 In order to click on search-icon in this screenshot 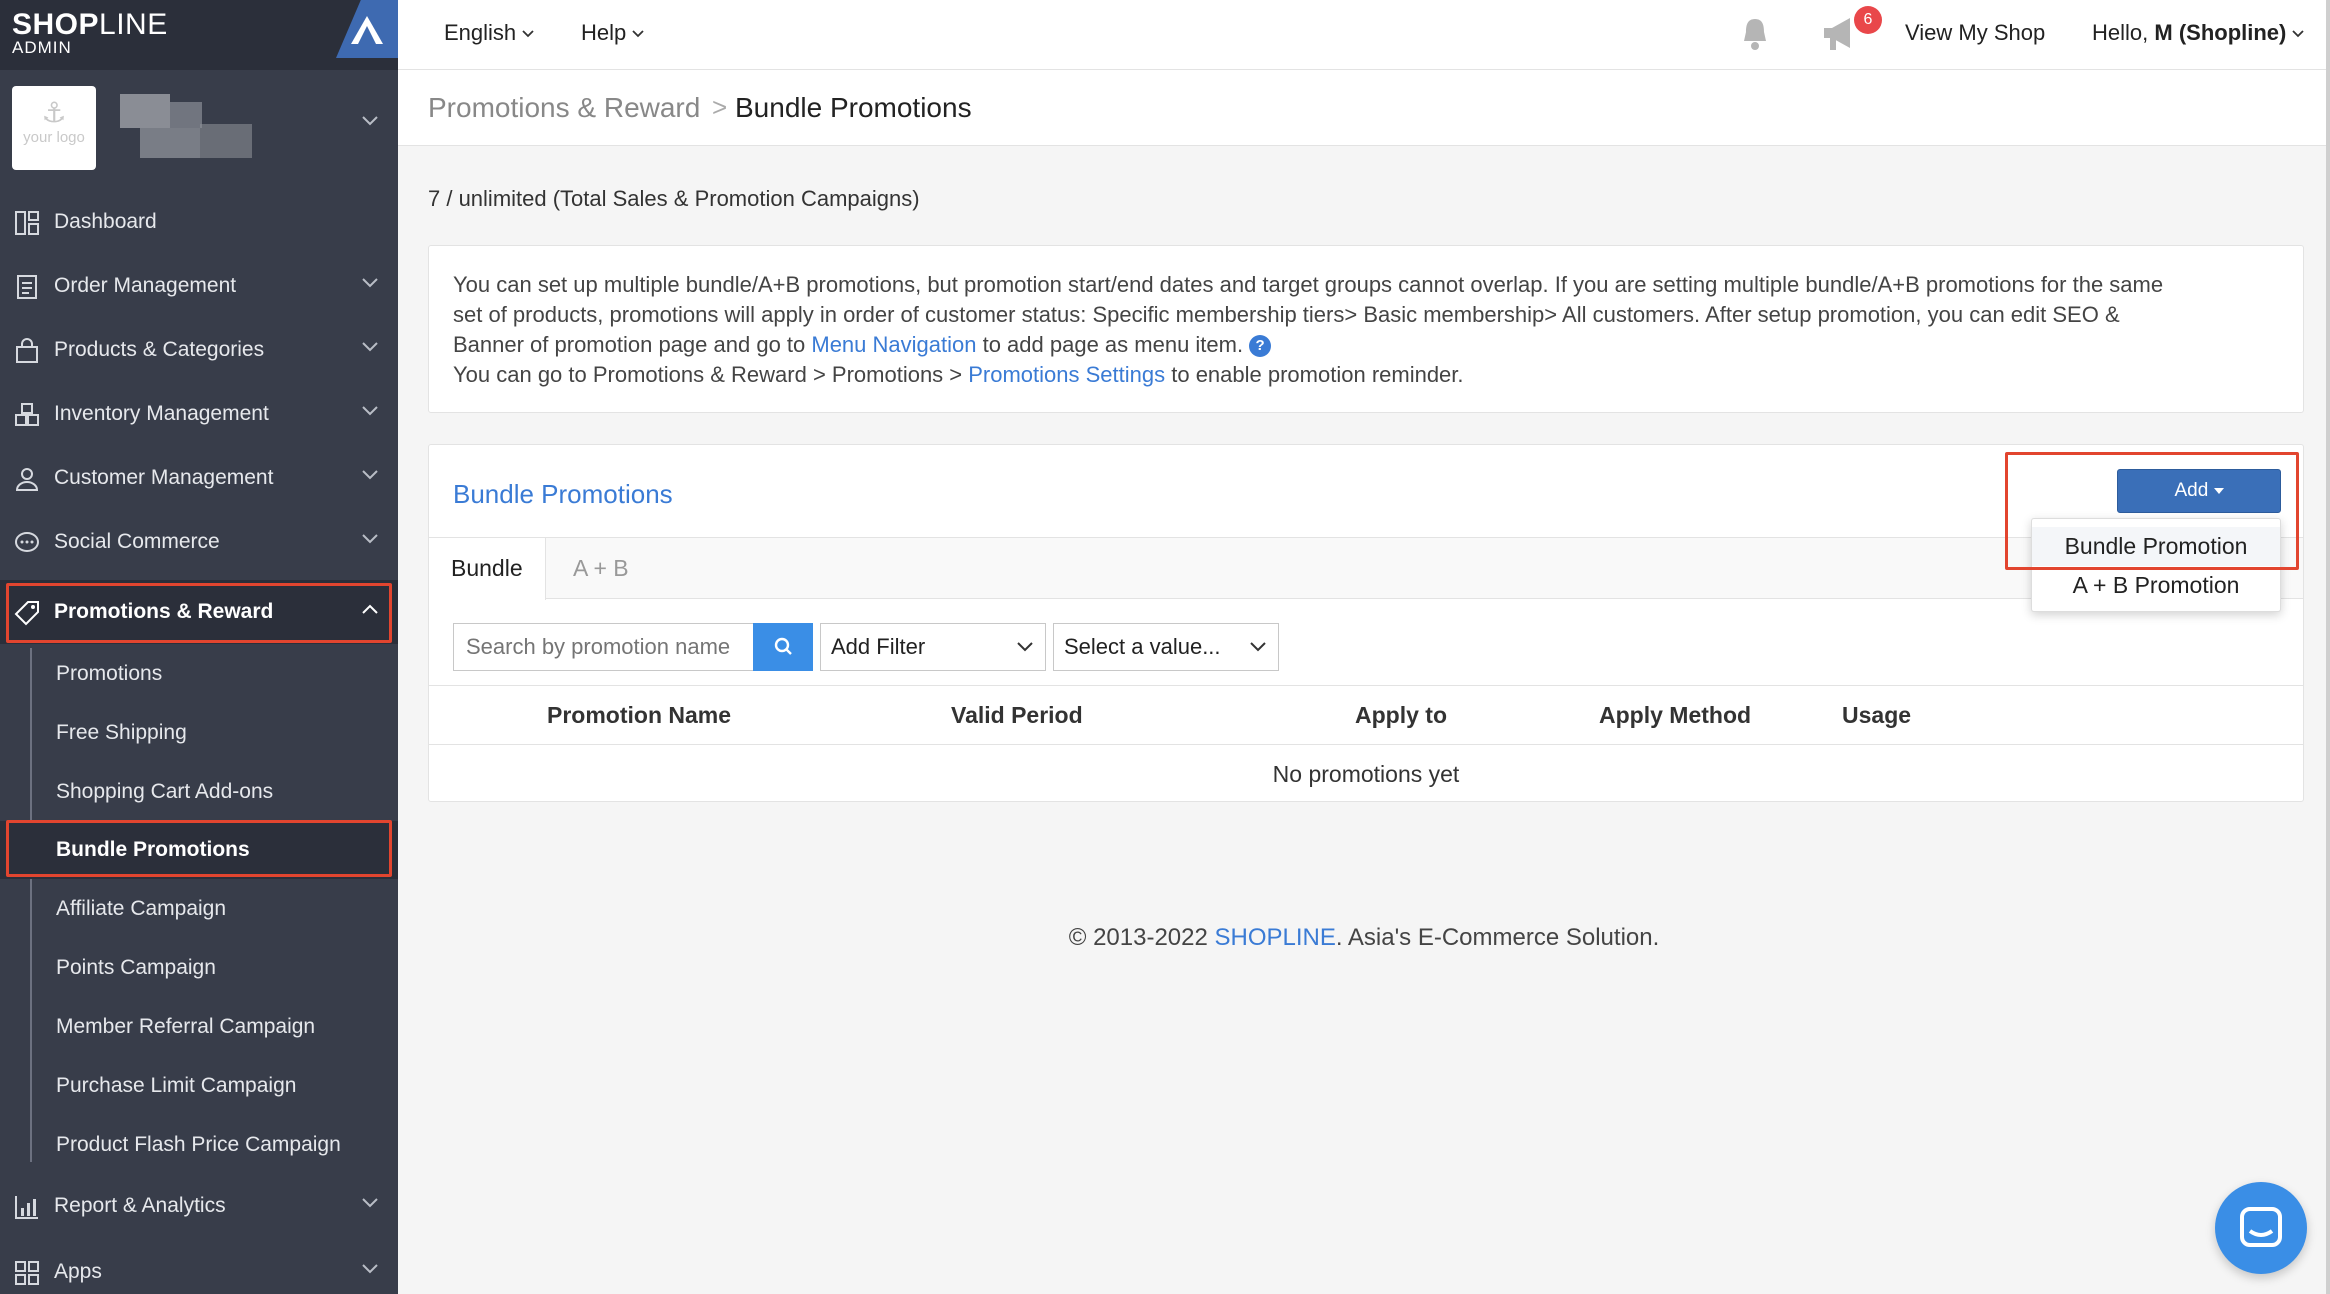, I will do `click(783, 646)`.